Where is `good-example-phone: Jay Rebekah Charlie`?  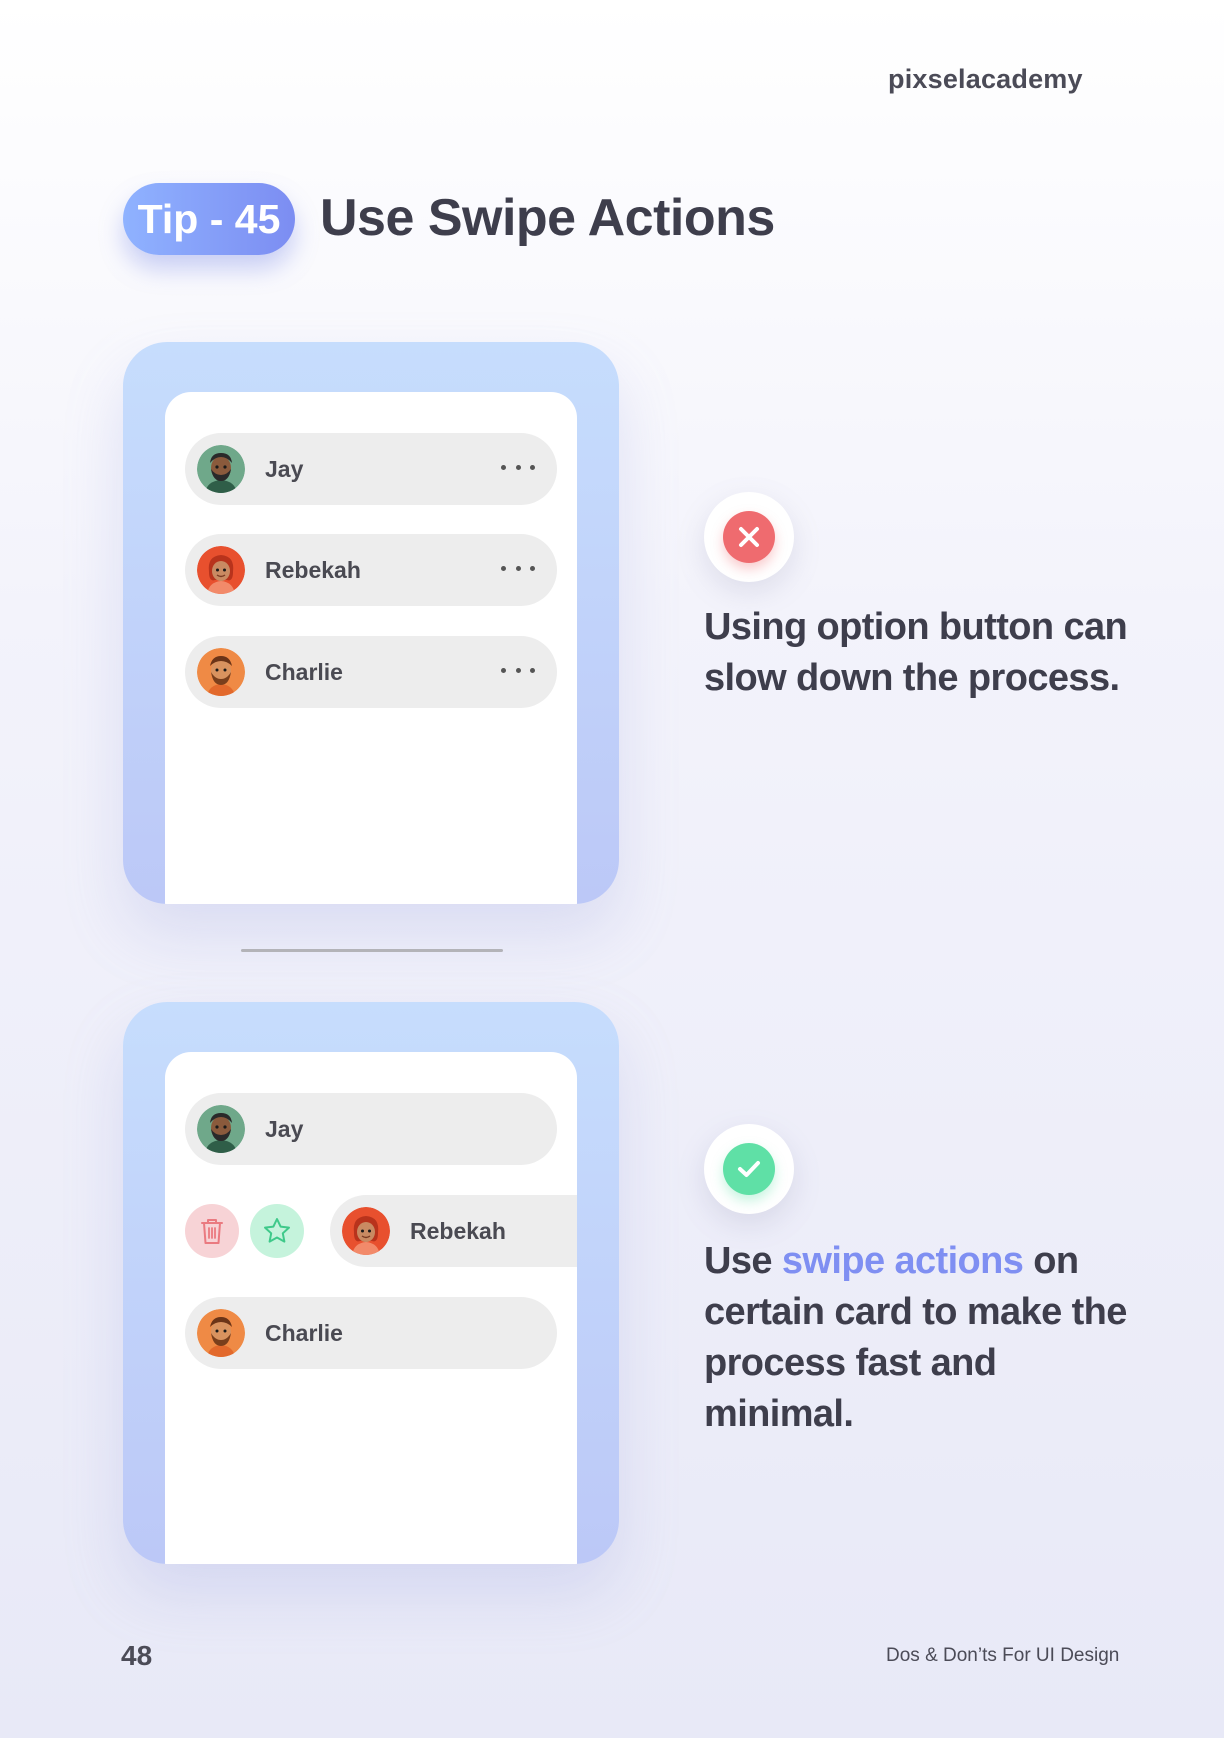 good-example-phone: Jay Rebekah Charlie is located at coordinates (371, 1283).